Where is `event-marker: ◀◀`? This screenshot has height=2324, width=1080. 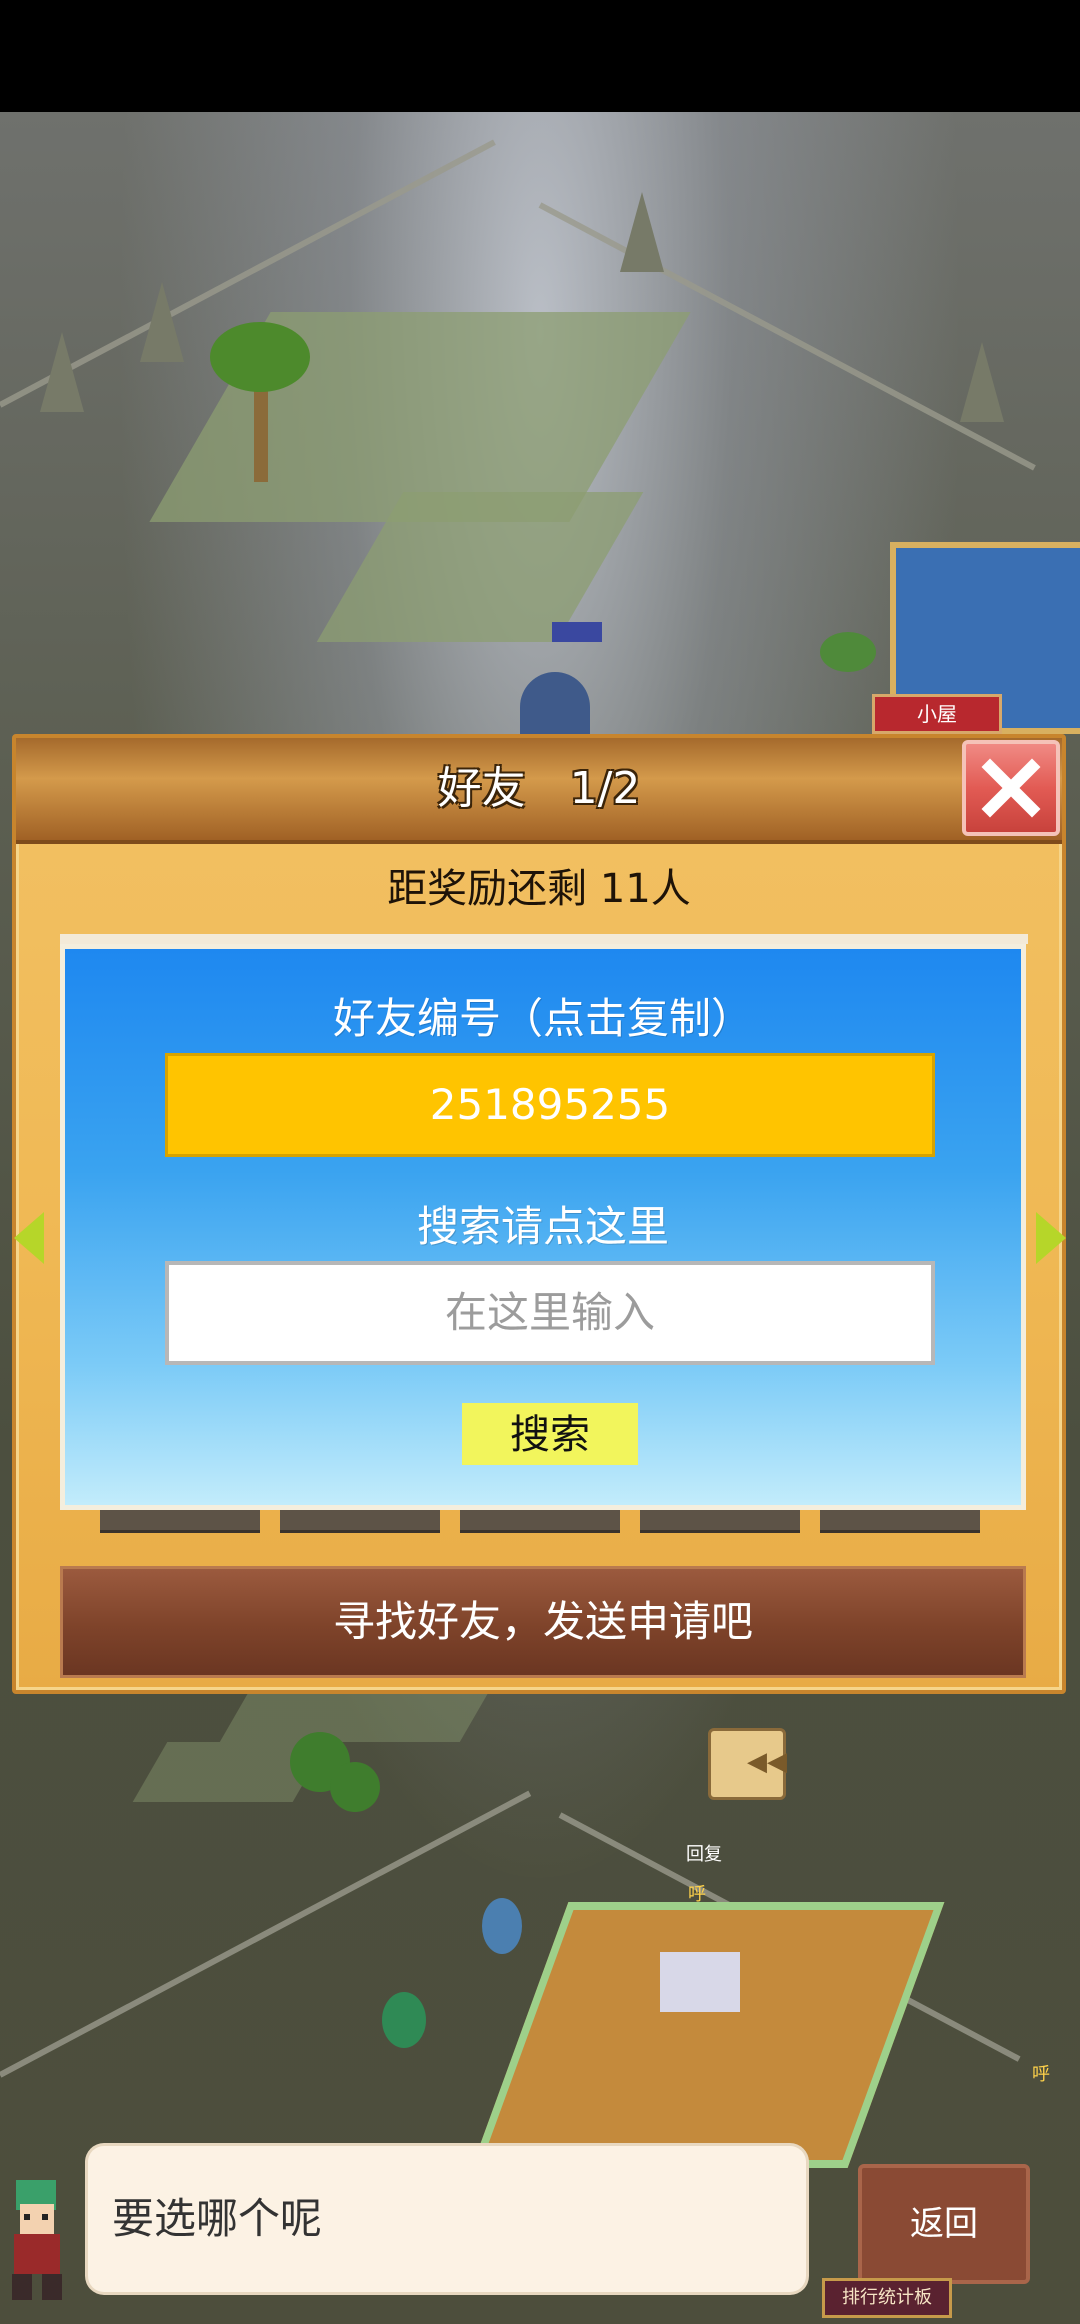 event-marker: ◀◀ is located at coordinates (747, 1764).